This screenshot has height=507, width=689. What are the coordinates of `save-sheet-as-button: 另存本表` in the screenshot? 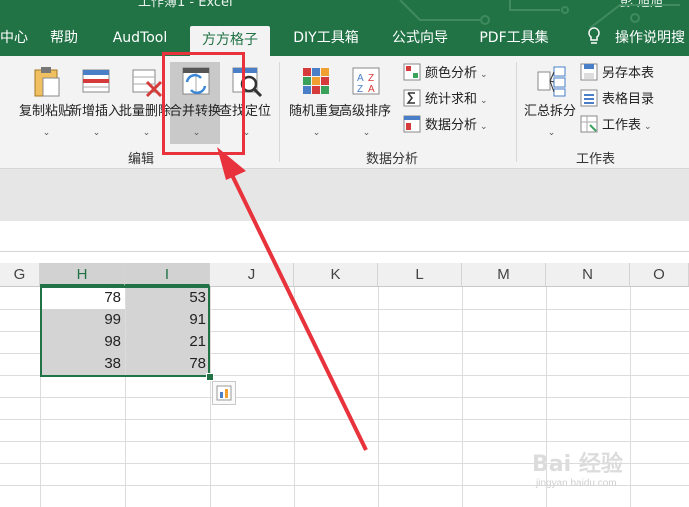 It's located at (617, 74).